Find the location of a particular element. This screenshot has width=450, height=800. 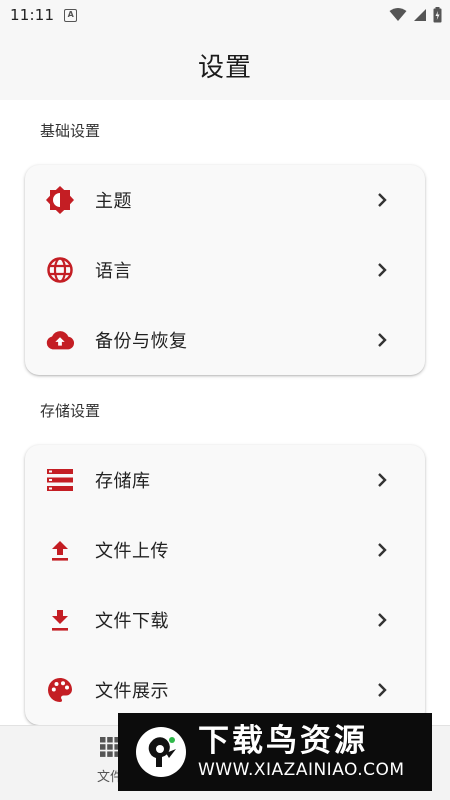

status-bar: 11:11 A is located at coordinates (225, 15).